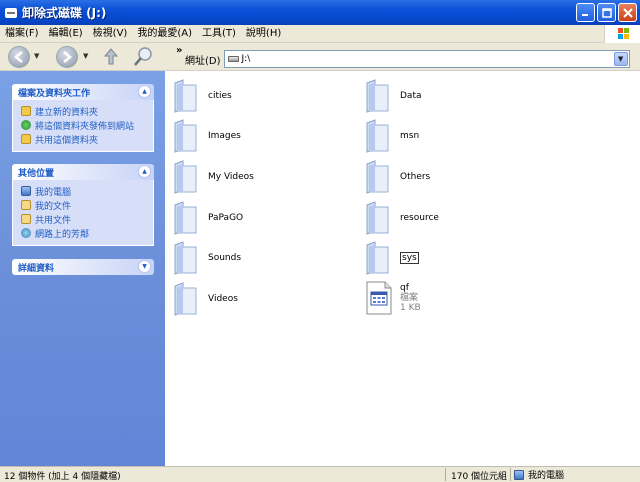 This screenshot has height=482, width=640. Describe the element at coordinates (410, 136) in the screenshot. I see `folder-label: msn` at that location.